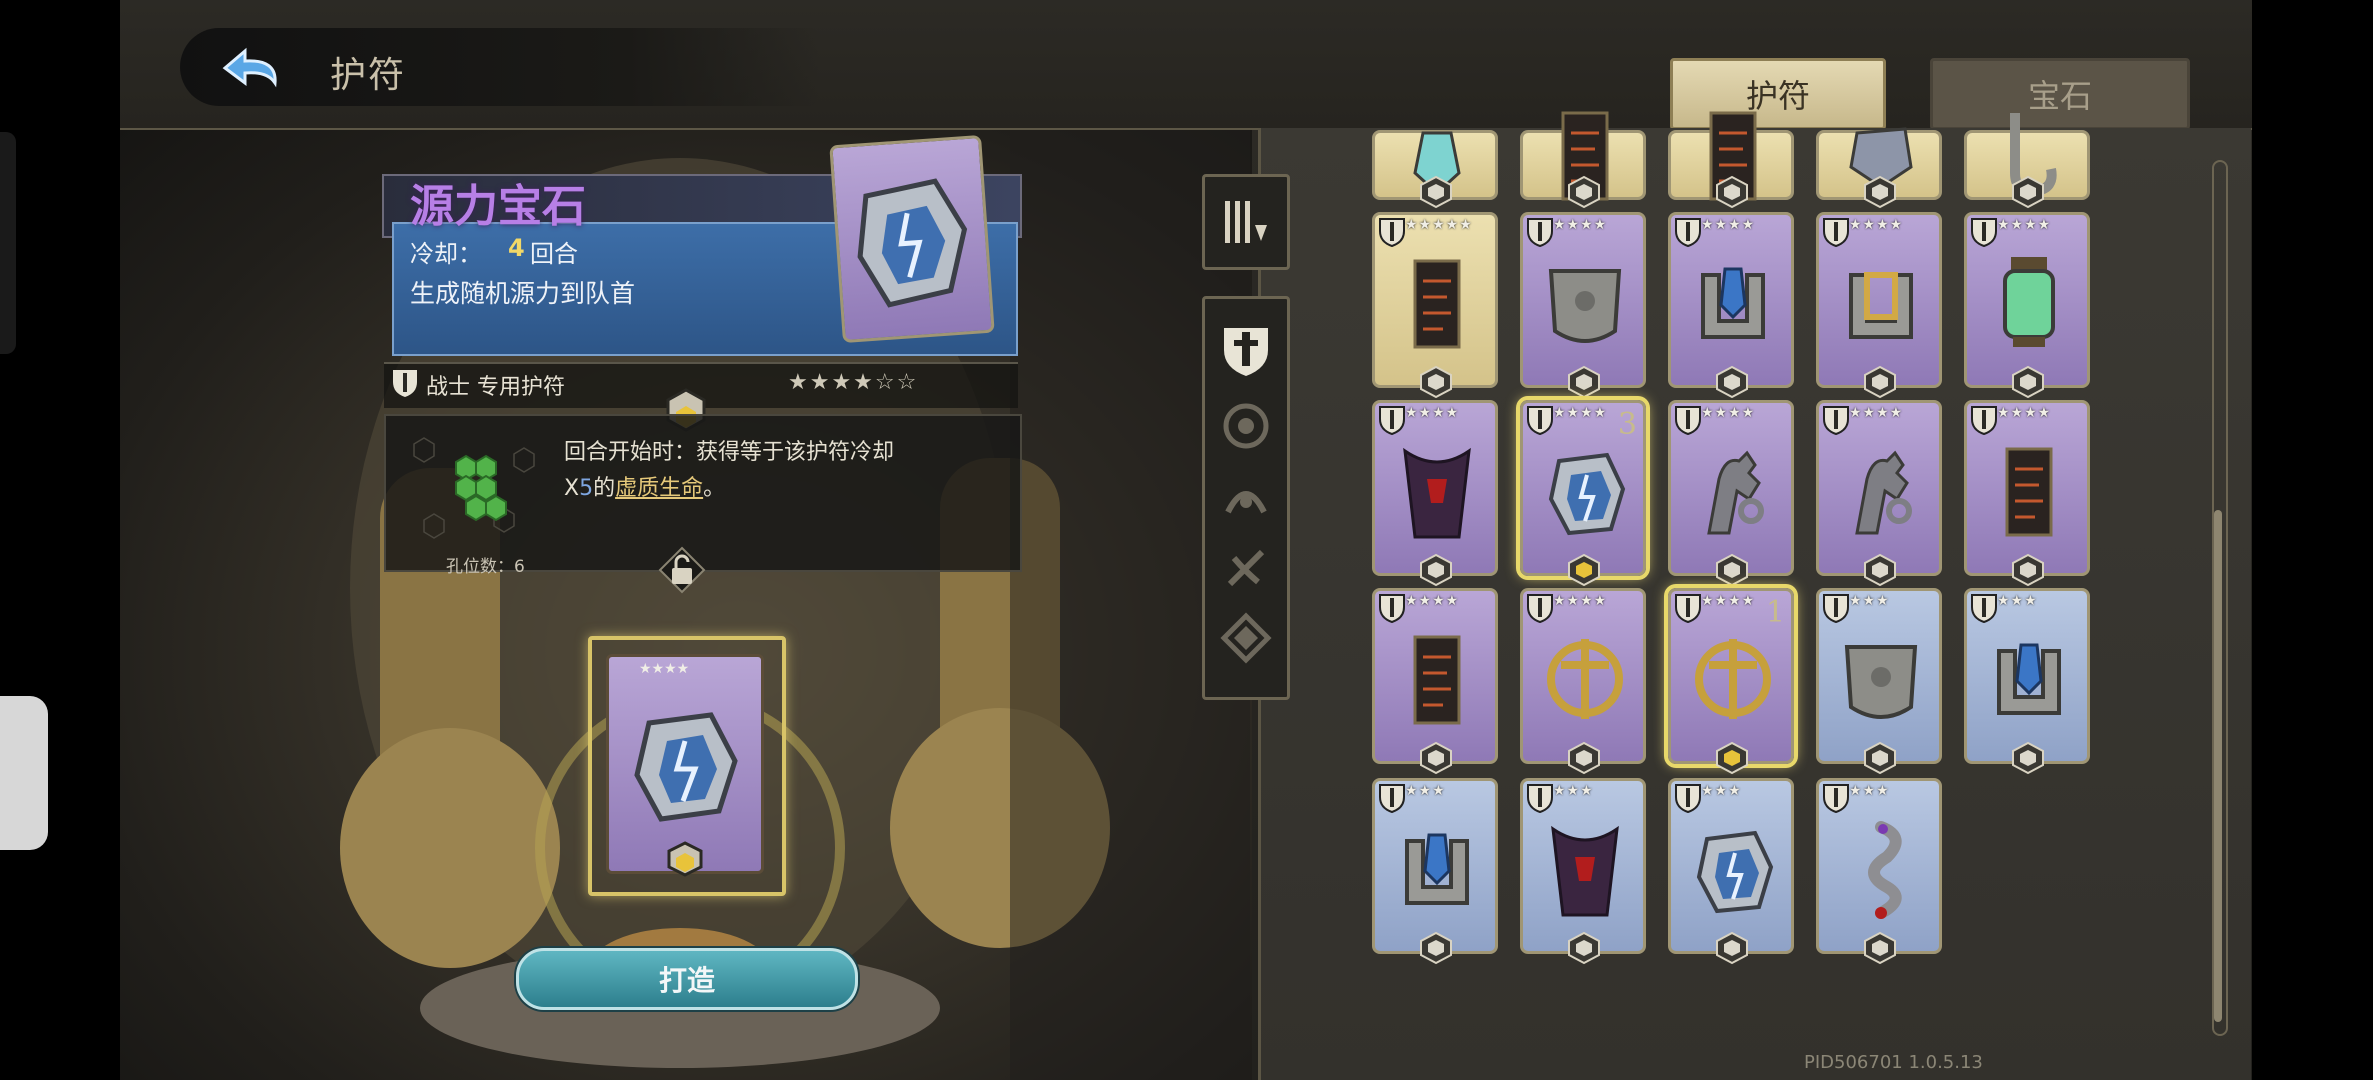 The width and height of the screenshot is (2373, 1080). I want to click on class-filter-rogue, so click(1246, 568).